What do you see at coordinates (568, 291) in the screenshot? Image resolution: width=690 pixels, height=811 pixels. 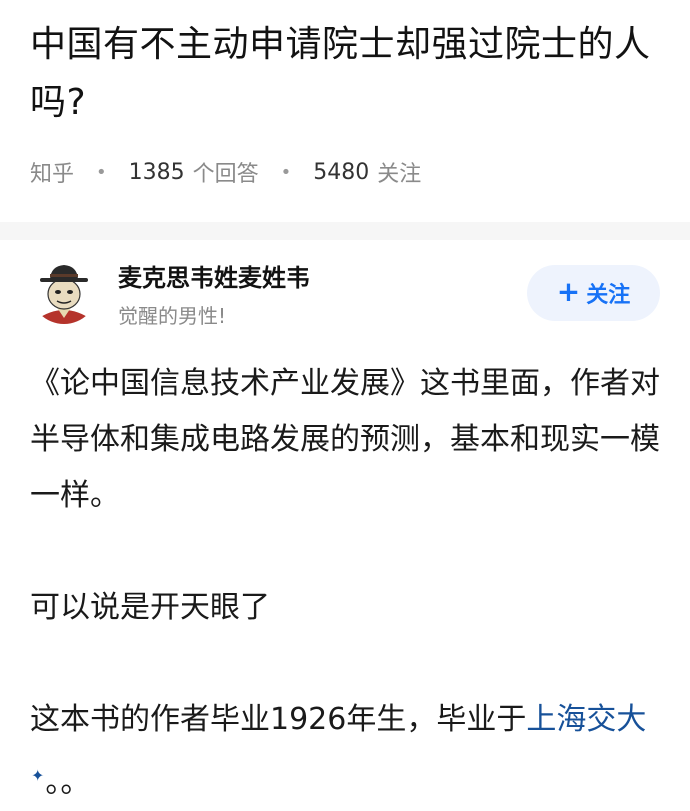 I see `plus-icon: +` at bounding box center [568, 291].